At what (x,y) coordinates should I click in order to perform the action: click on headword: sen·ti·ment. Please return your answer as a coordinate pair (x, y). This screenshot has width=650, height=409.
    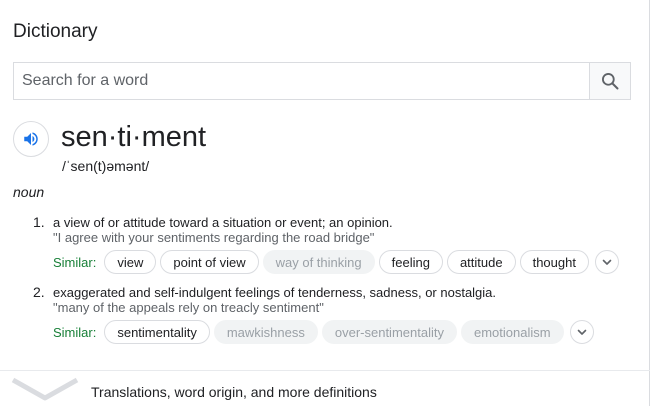
    Looking at the image, I should click on (134, 137).